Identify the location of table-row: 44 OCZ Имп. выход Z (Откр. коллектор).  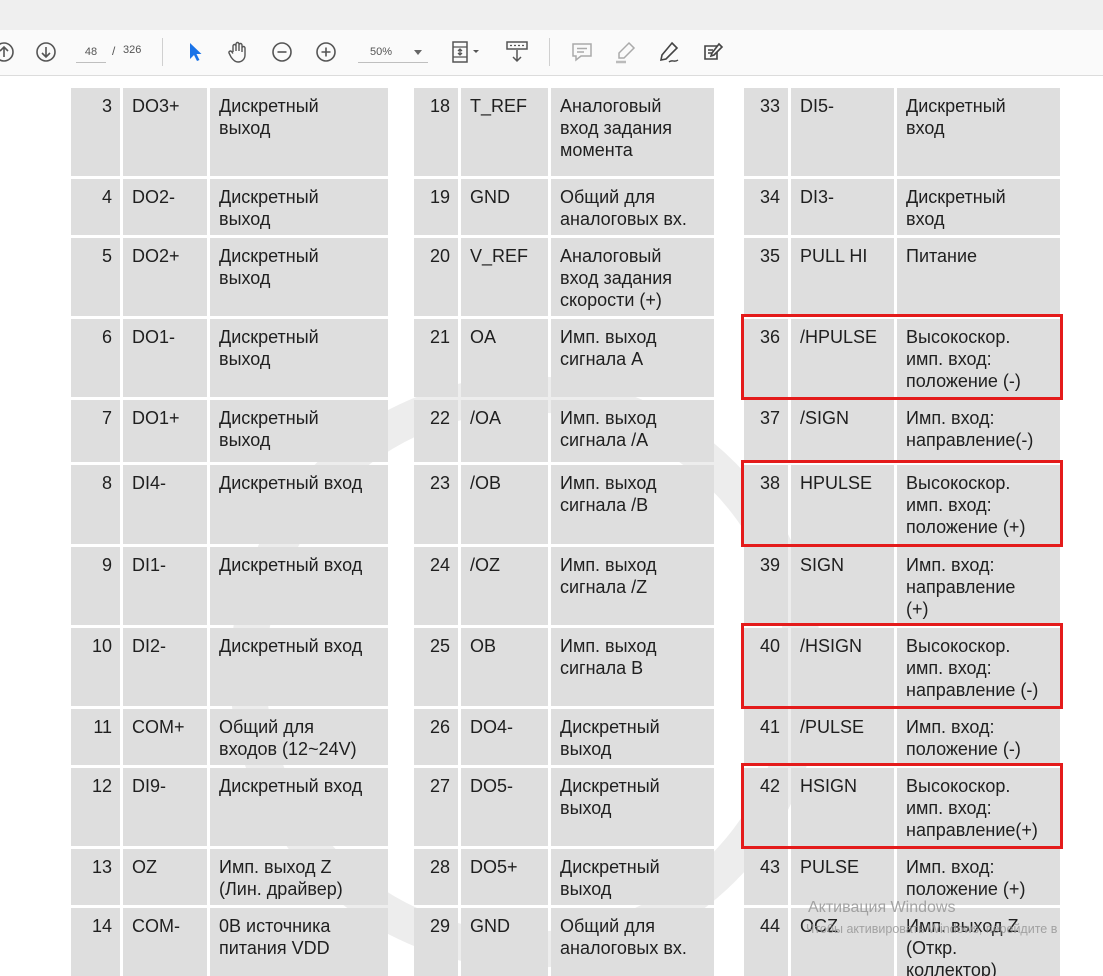
(902, 942).